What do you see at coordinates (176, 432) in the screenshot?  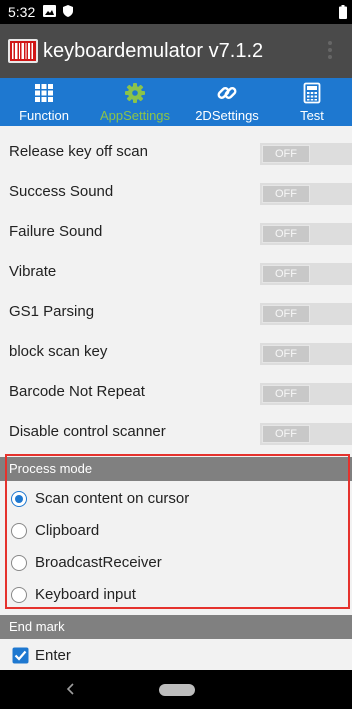 I see `setting-disable-control-scanner: Disable control scanner OFF` at bounding box center [176, 432].